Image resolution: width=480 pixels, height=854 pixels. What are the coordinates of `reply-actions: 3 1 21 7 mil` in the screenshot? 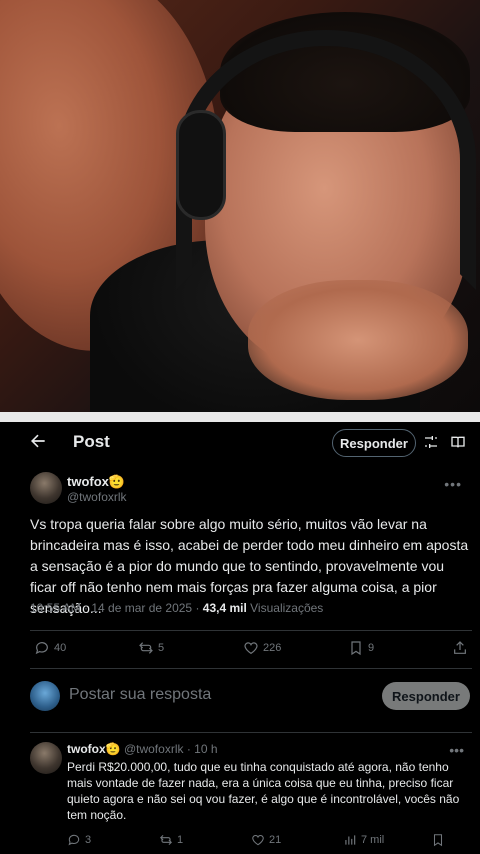 It's located at (269, 843).